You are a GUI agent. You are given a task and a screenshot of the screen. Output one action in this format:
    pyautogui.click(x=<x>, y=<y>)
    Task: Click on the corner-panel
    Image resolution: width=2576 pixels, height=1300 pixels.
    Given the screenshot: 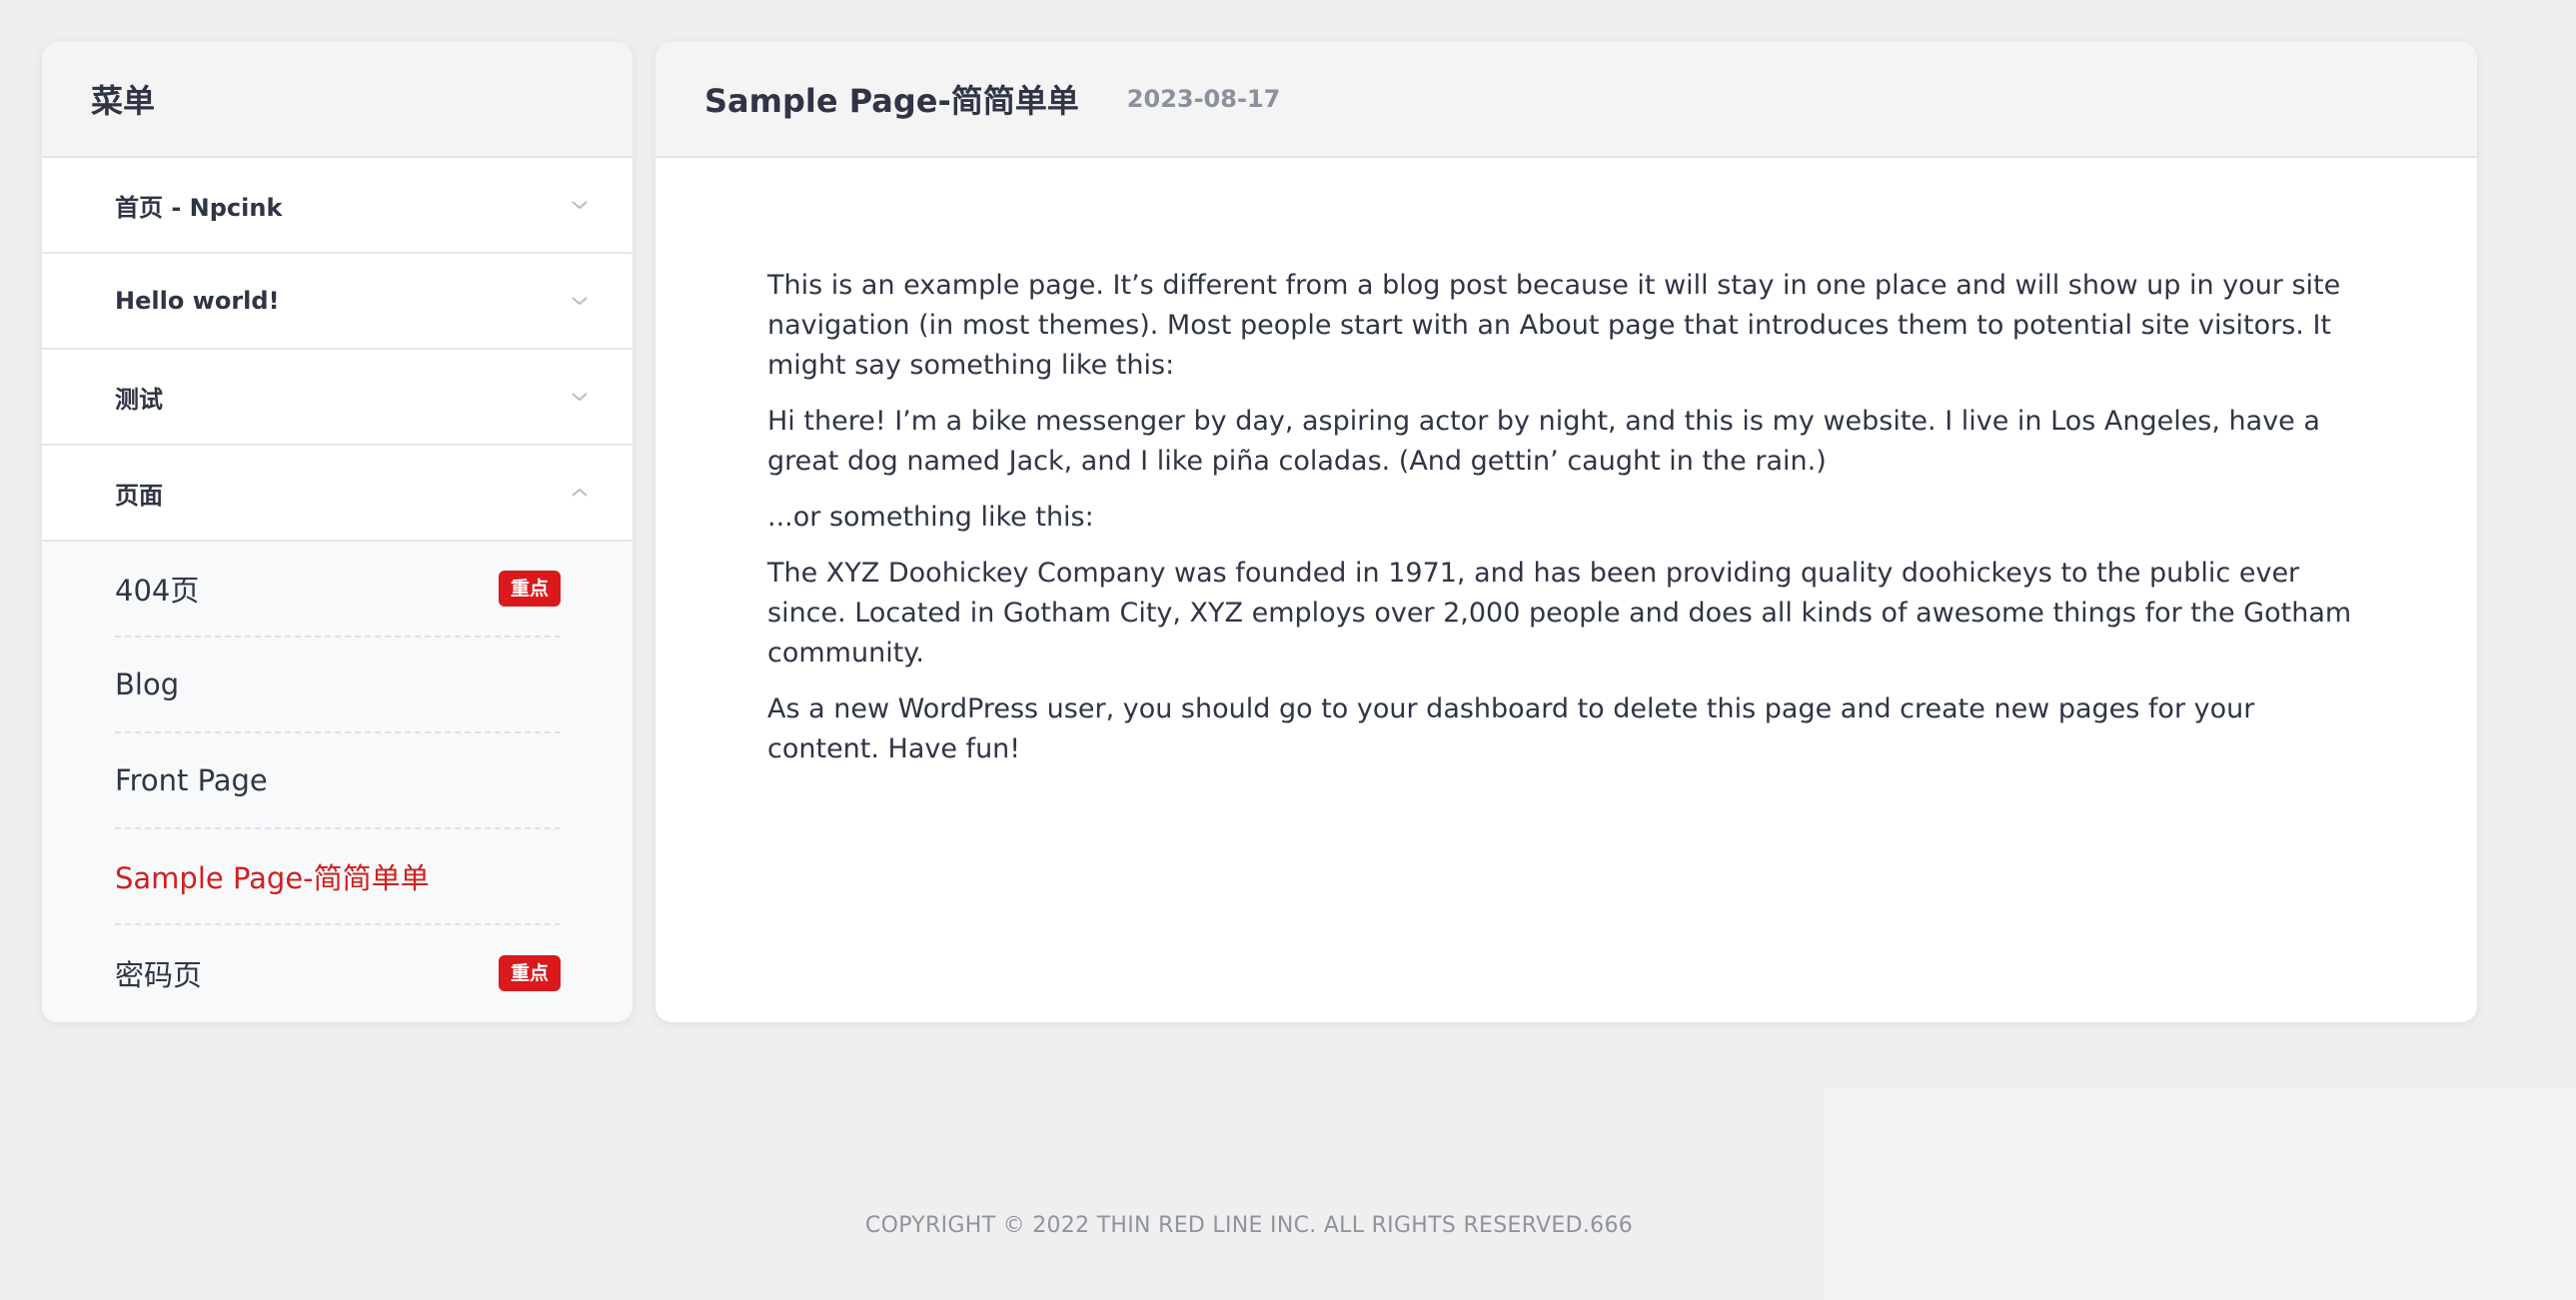 What is the action you would take?
    pyautogui.click(x=2199, y=1193)
    